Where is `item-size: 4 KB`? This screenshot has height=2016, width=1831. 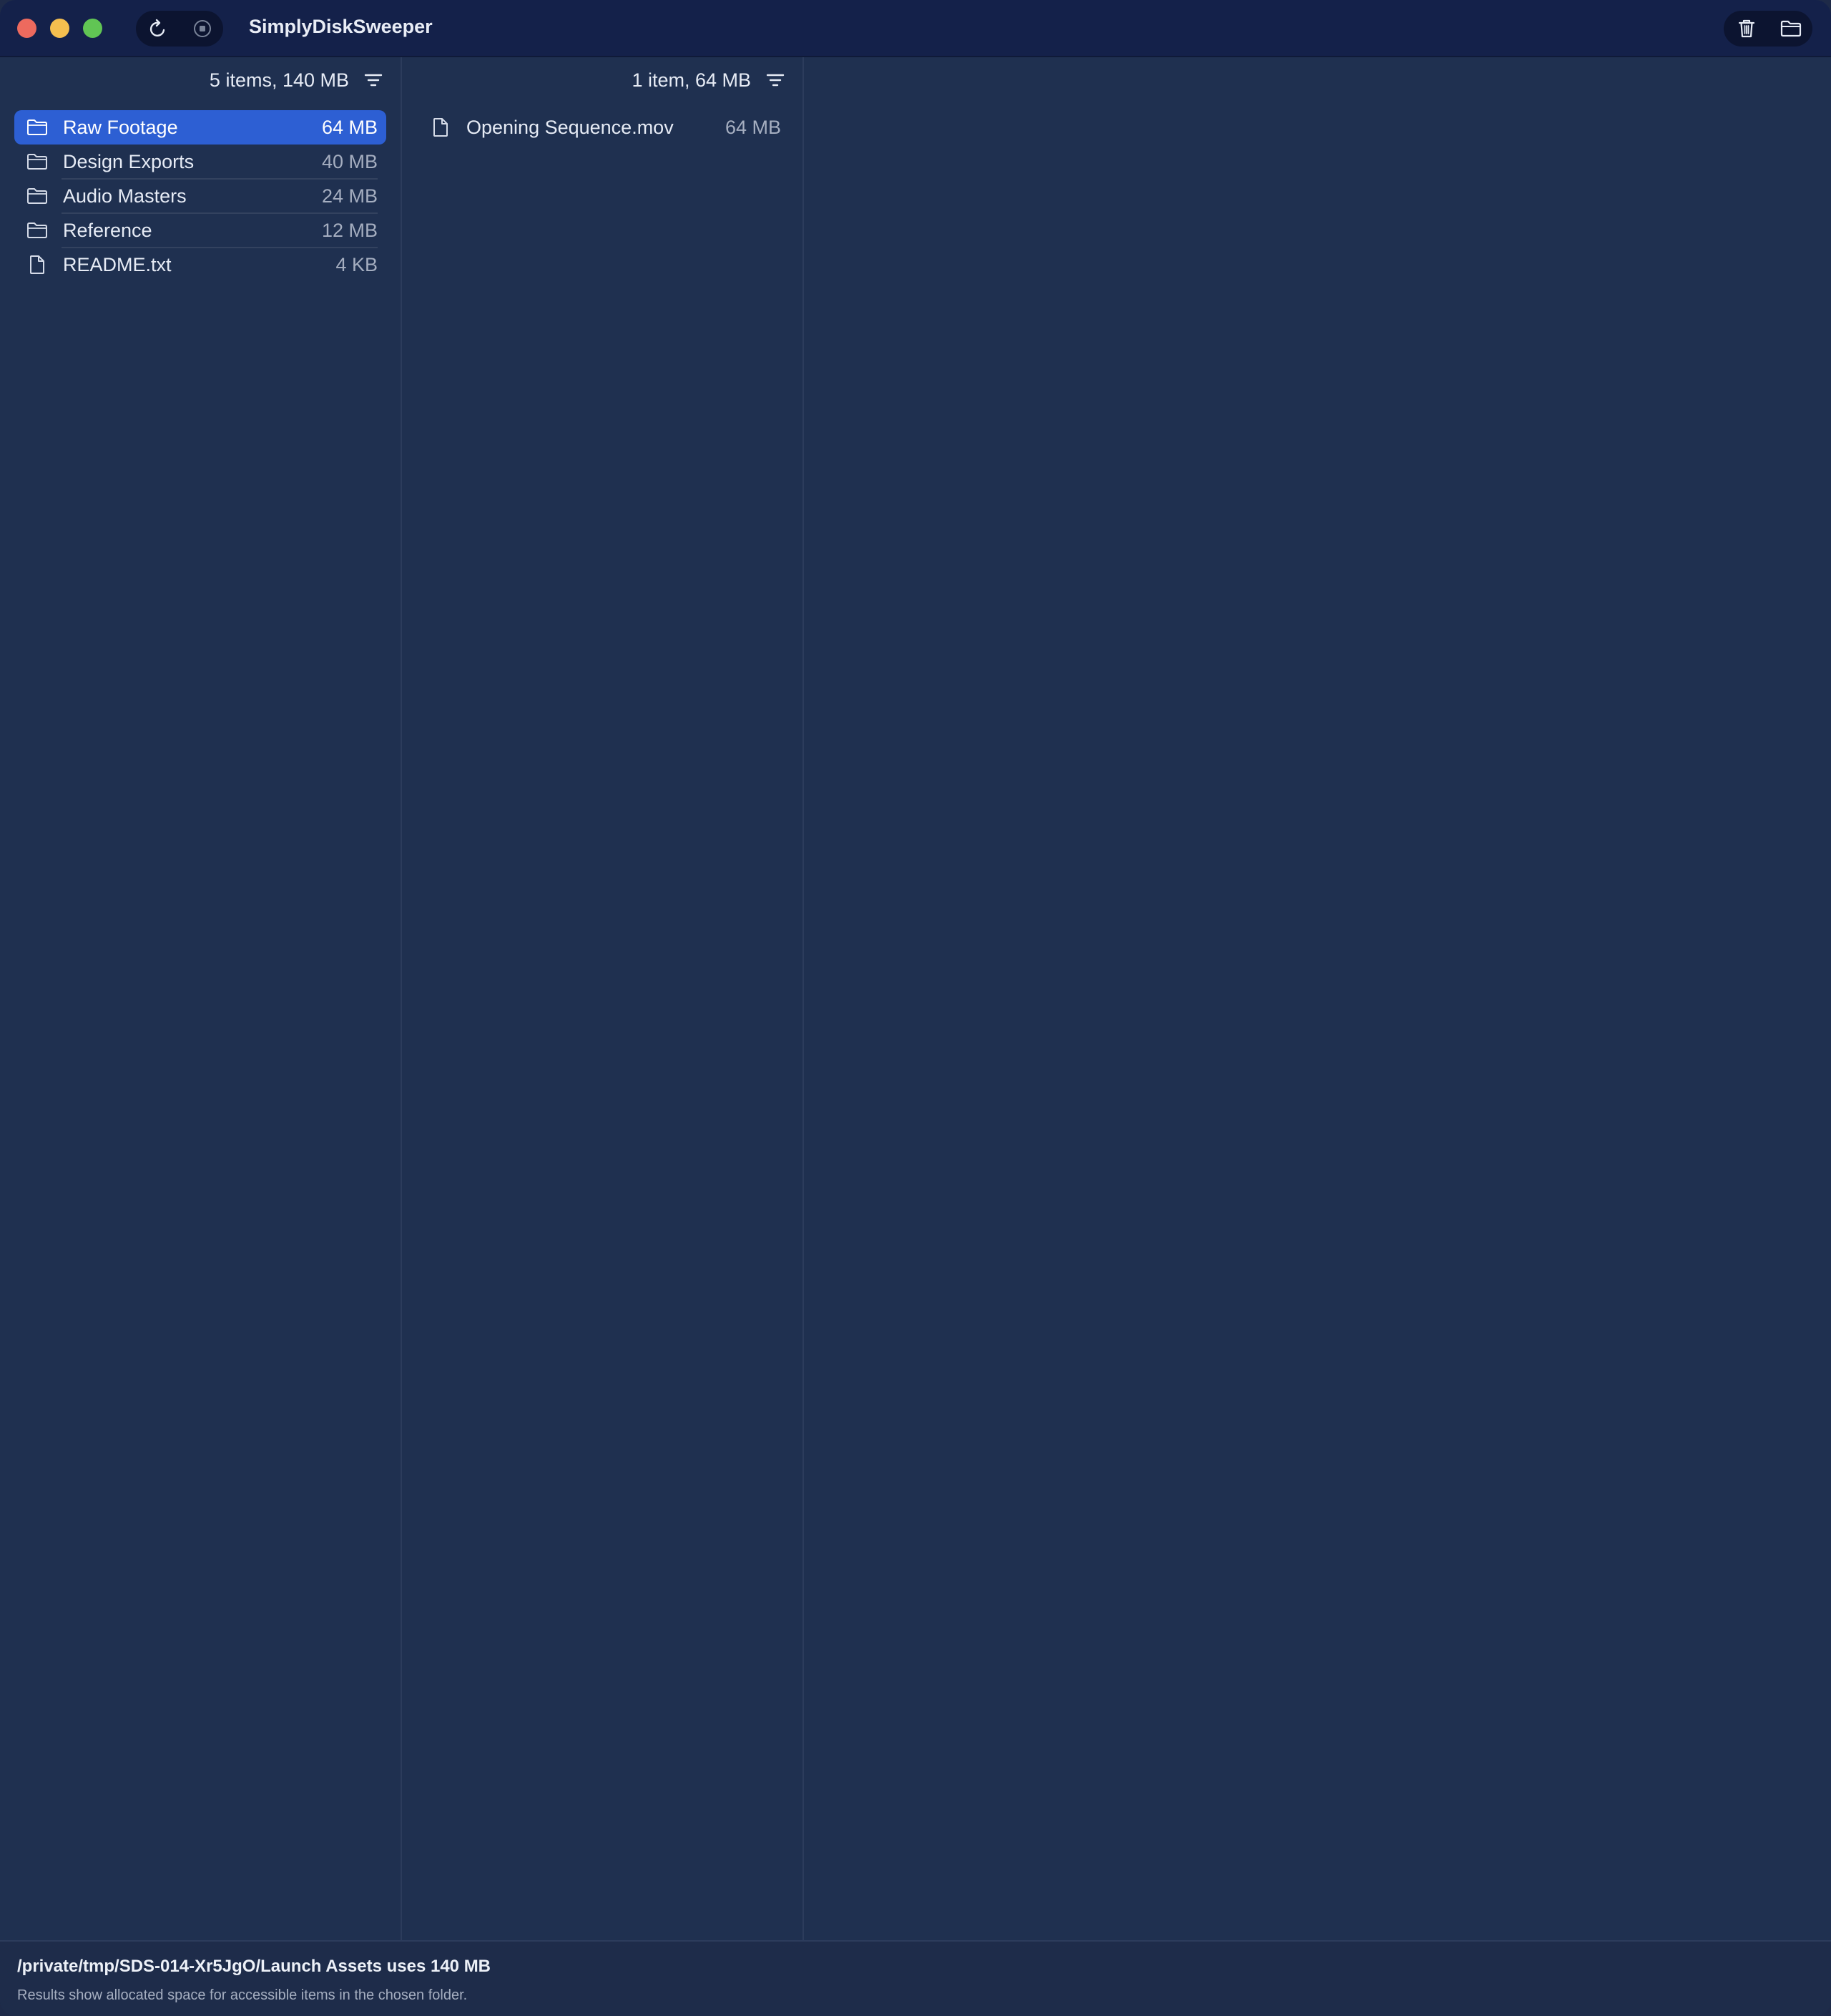
item-size: 4 KB is located at coordinates (356, 264).